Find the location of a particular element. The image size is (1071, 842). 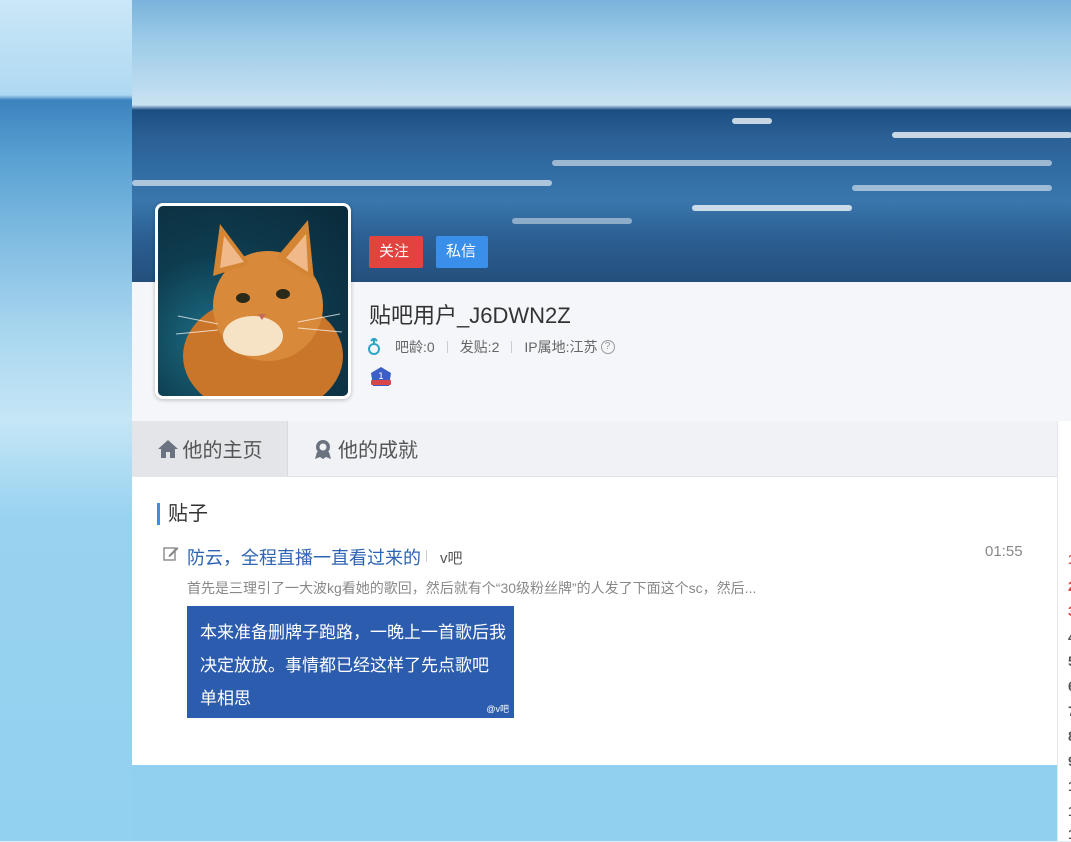

profile-tabs: 他的主页 他的成就 is located at coordinates (594, 449).